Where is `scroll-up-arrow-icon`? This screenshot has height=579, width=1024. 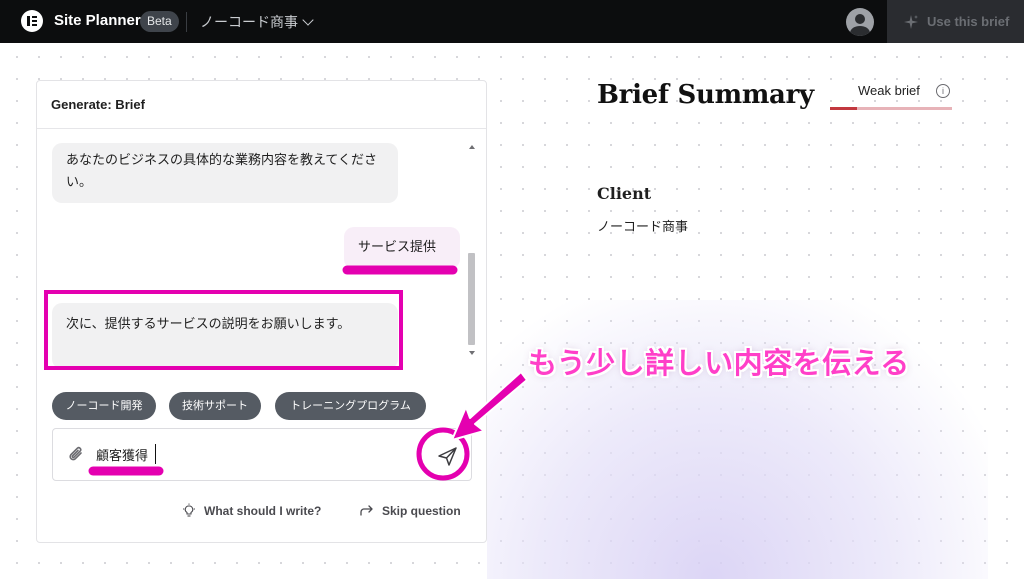 scroll-up-arrow-icon is located at coordinates (472, 147).